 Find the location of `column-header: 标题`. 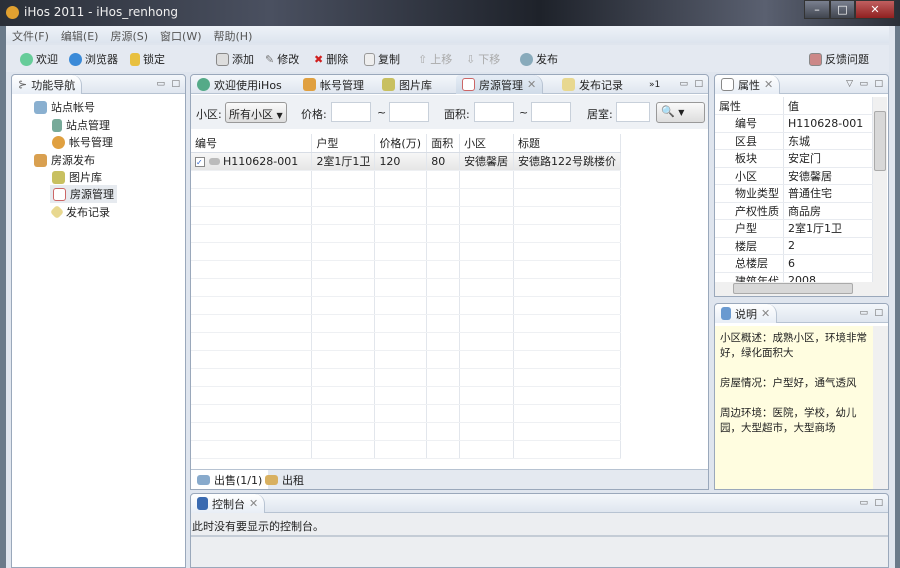

column-header: 标题 is located at coordinates (567, 143).